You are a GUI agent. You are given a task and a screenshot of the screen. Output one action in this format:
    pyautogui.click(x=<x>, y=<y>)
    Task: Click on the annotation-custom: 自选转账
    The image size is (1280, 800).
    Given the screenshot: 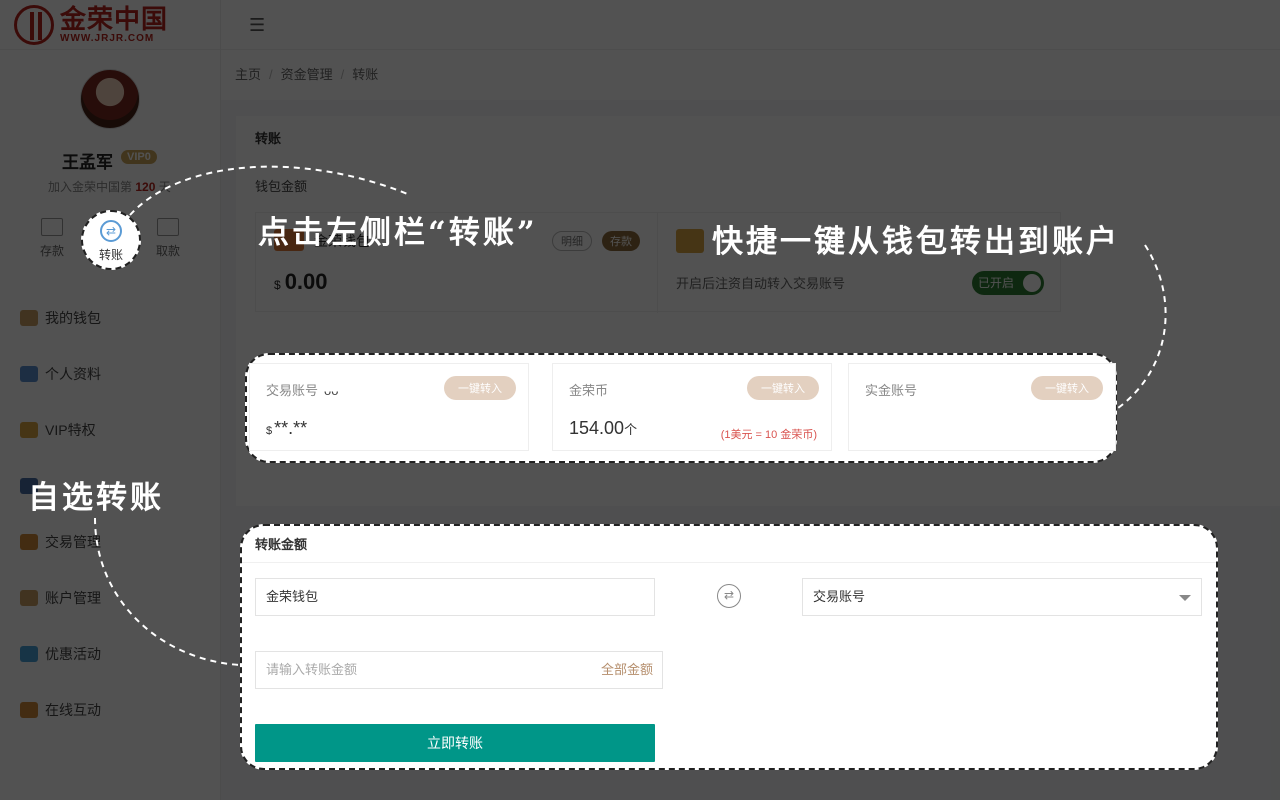 What is the action you would take?
    pyautogui.click(x=96, y=498)
    